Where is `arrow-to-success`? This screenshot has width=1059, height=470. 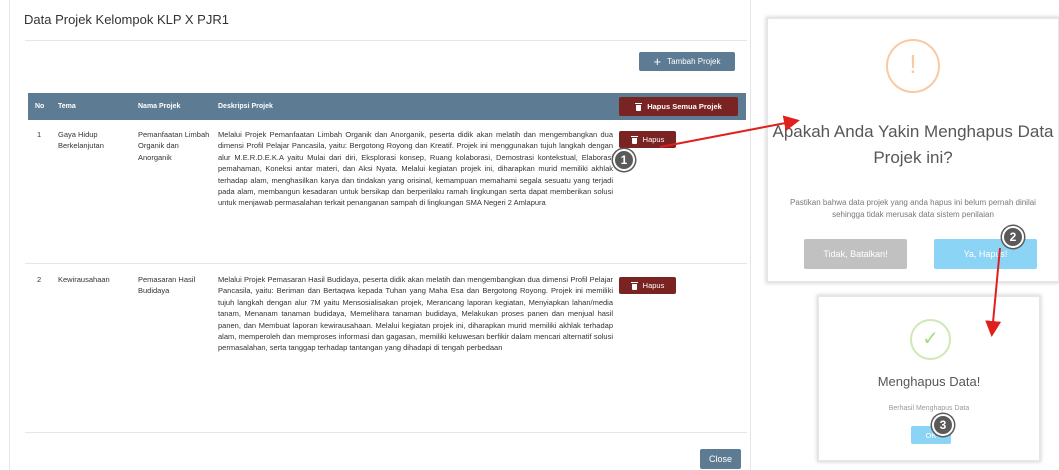 arrow-to-success is located at coordinates (993, 292).